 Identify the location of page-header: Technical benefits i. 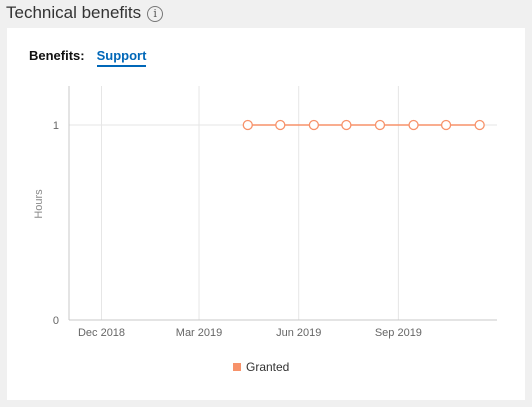
(85, 13).